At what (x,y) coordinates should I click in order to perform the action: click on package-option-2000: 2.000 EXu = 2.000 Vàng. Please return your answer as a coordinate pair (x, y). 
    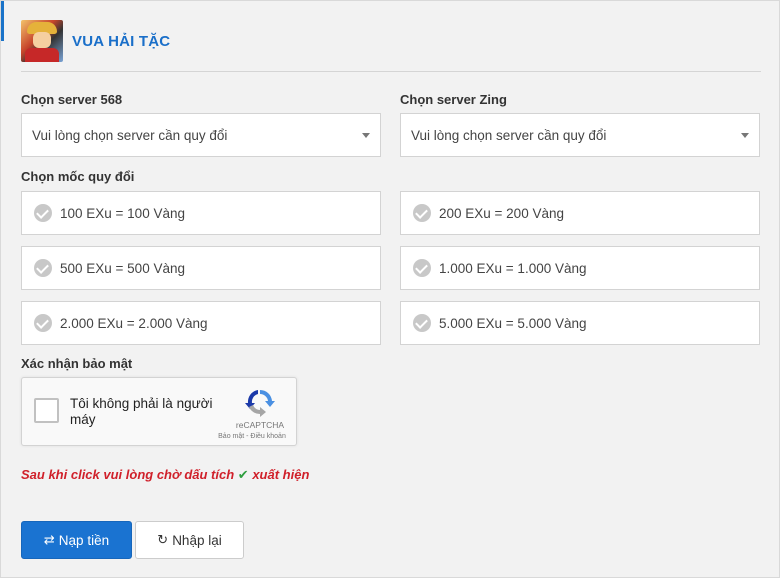
    Looking at the image, I should click on (201, 323).